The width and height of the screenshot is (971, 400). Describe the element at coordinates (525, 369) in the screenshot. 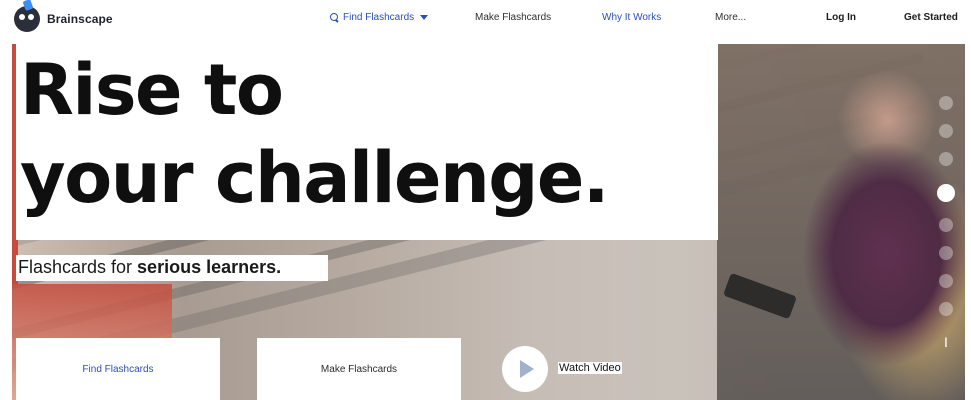

I see `play-icon` at that location.